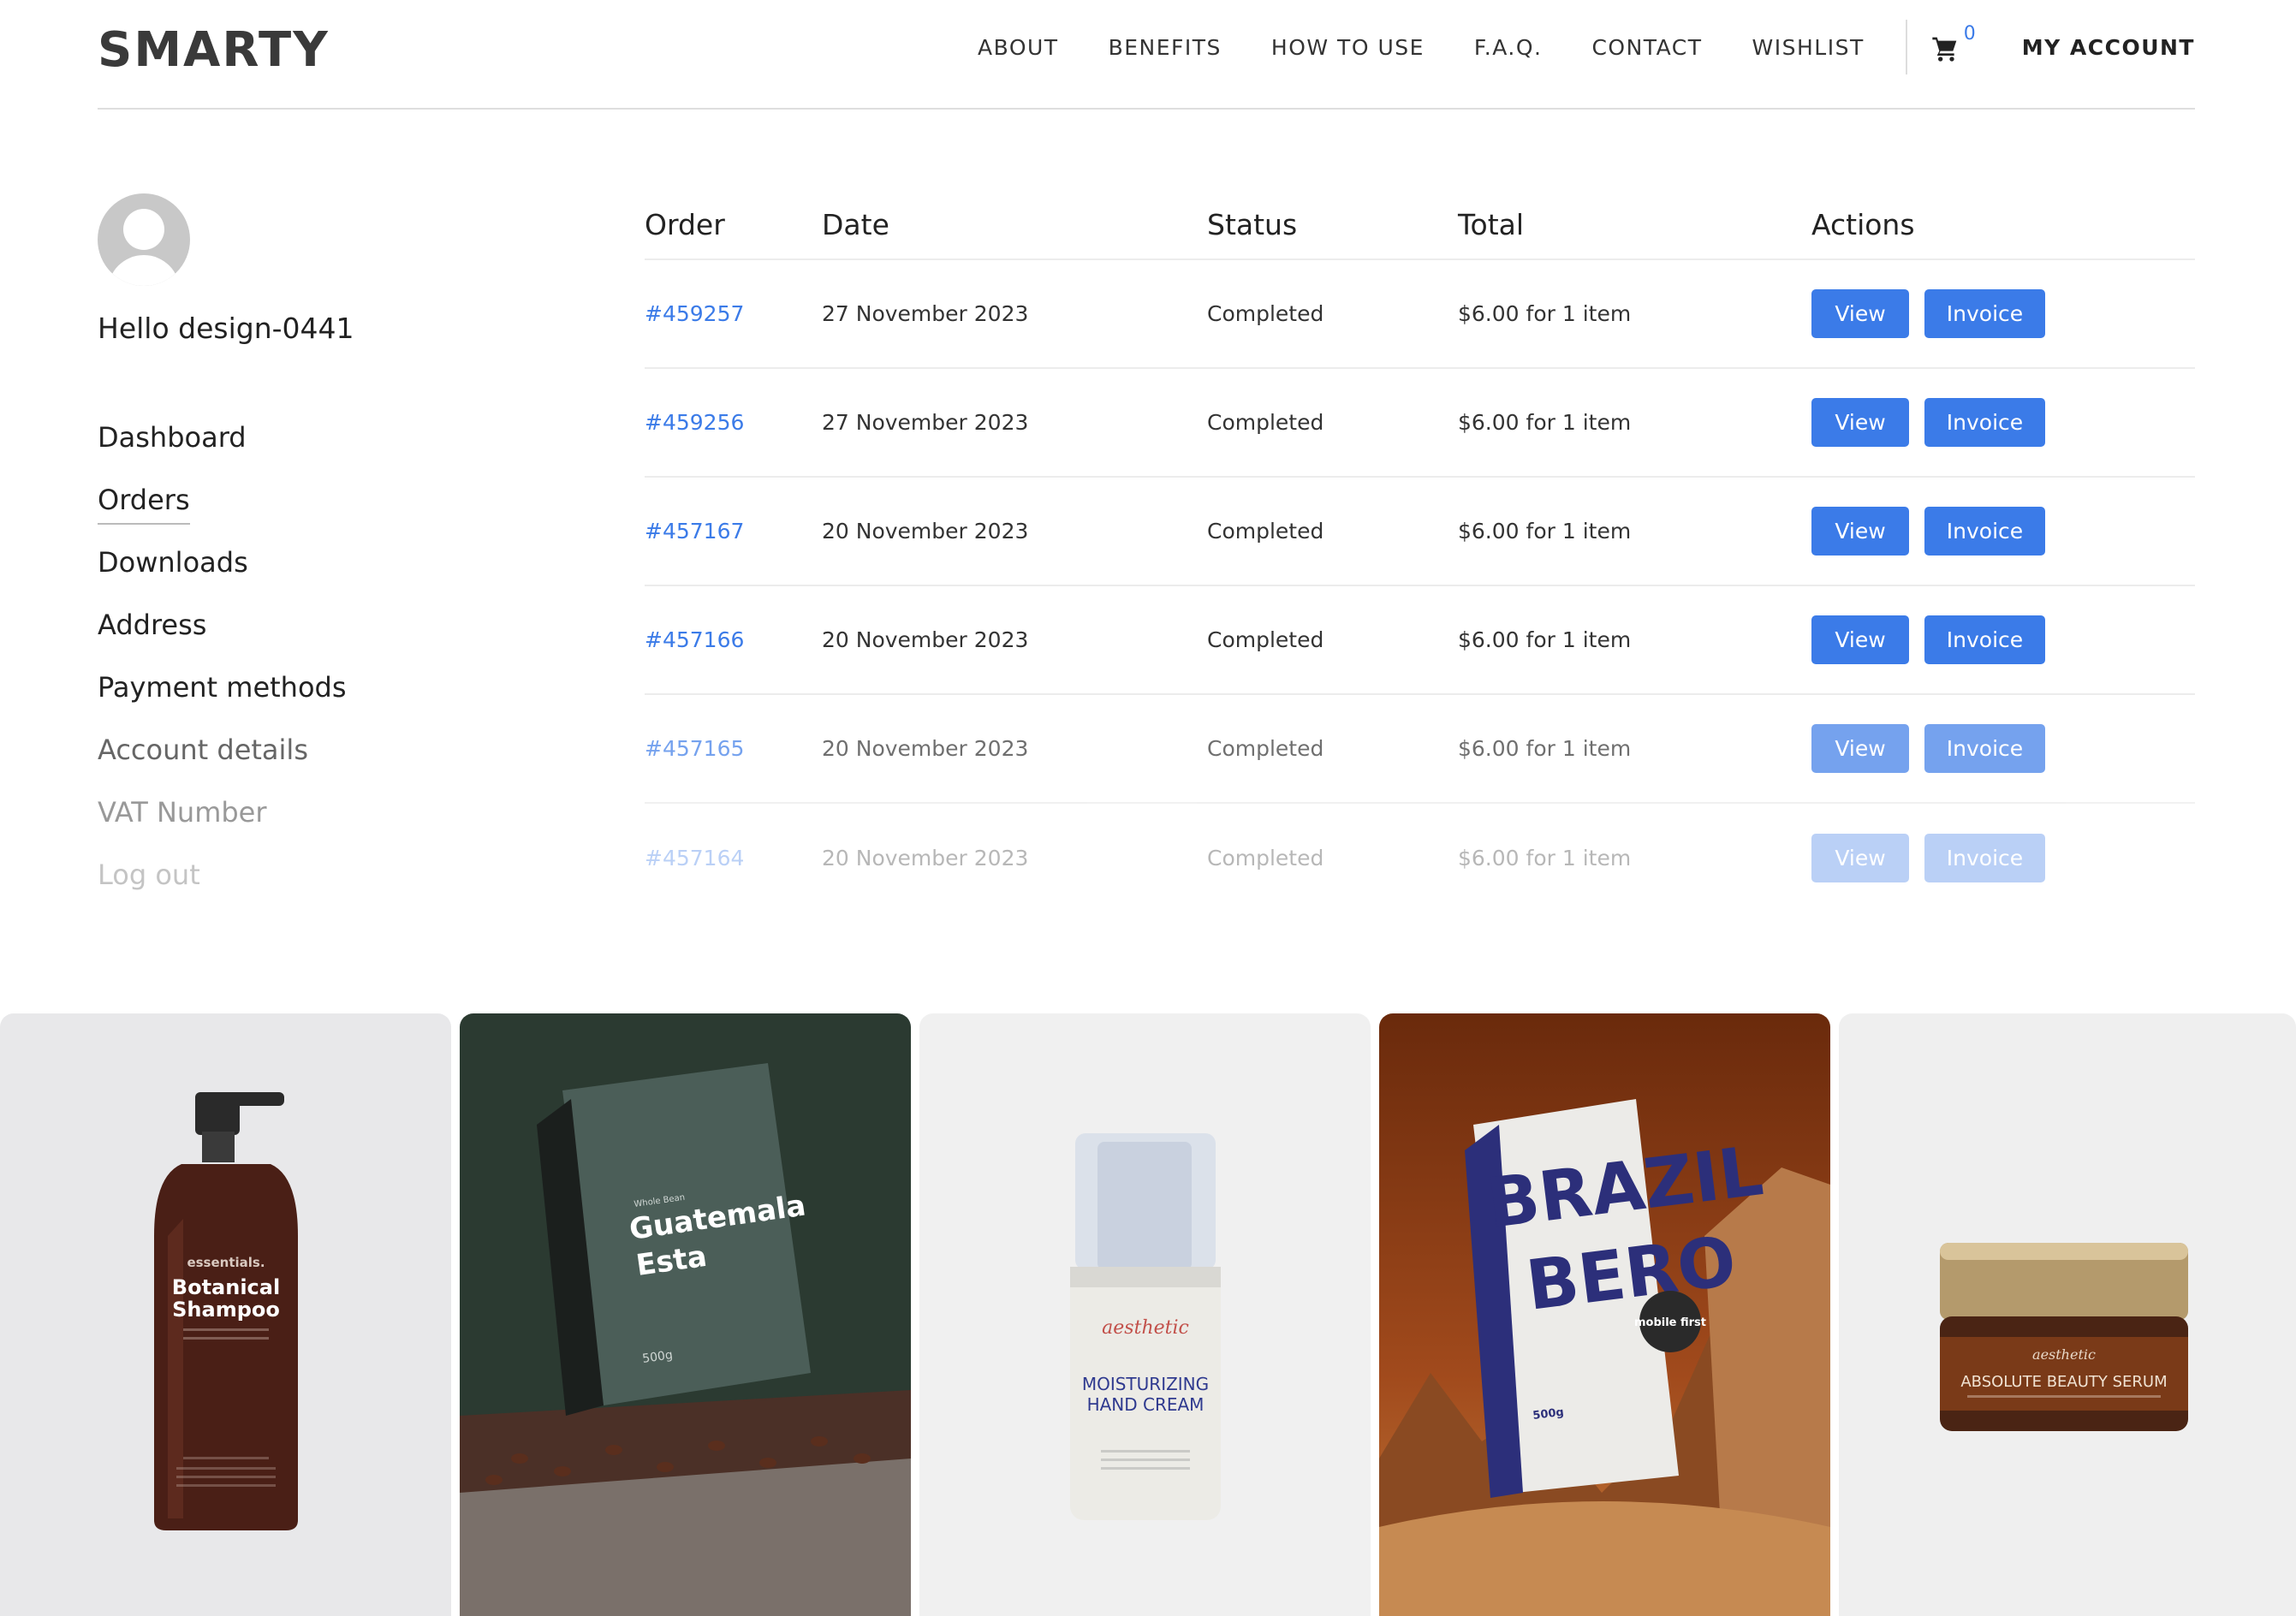  Describe the element at coordinates (1670, 1322) in the screenshot. I see `product-badge: mobile first` at that location.